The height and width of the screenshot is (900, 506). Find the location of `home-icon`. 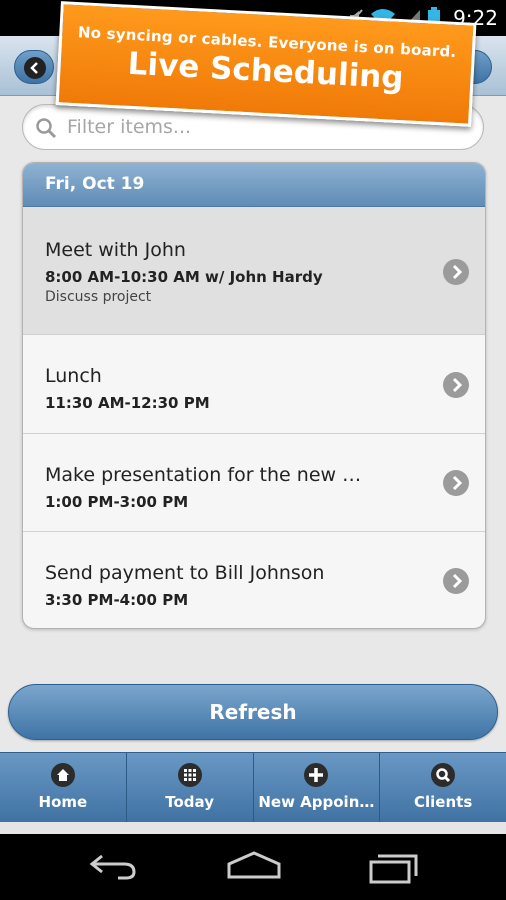

home-icon is located at coordinates (62, 775).